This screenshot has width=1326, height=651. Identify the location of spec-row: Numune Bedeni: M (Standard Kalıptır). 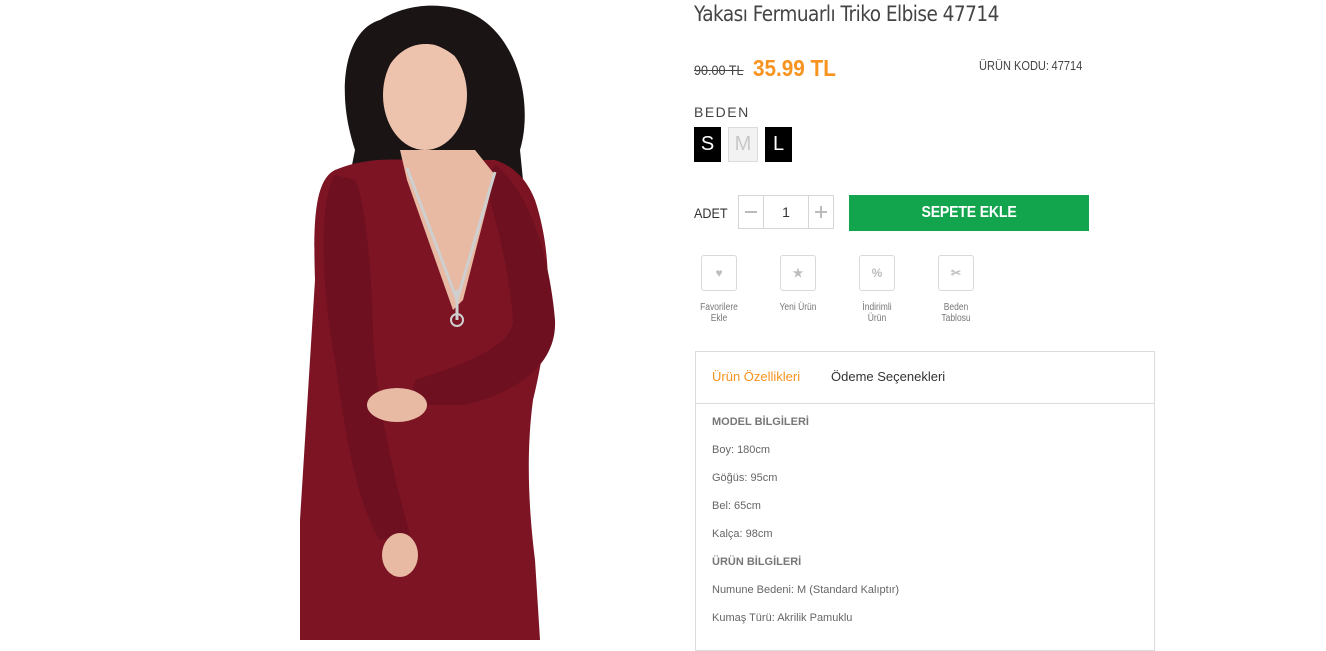
(806, 590).